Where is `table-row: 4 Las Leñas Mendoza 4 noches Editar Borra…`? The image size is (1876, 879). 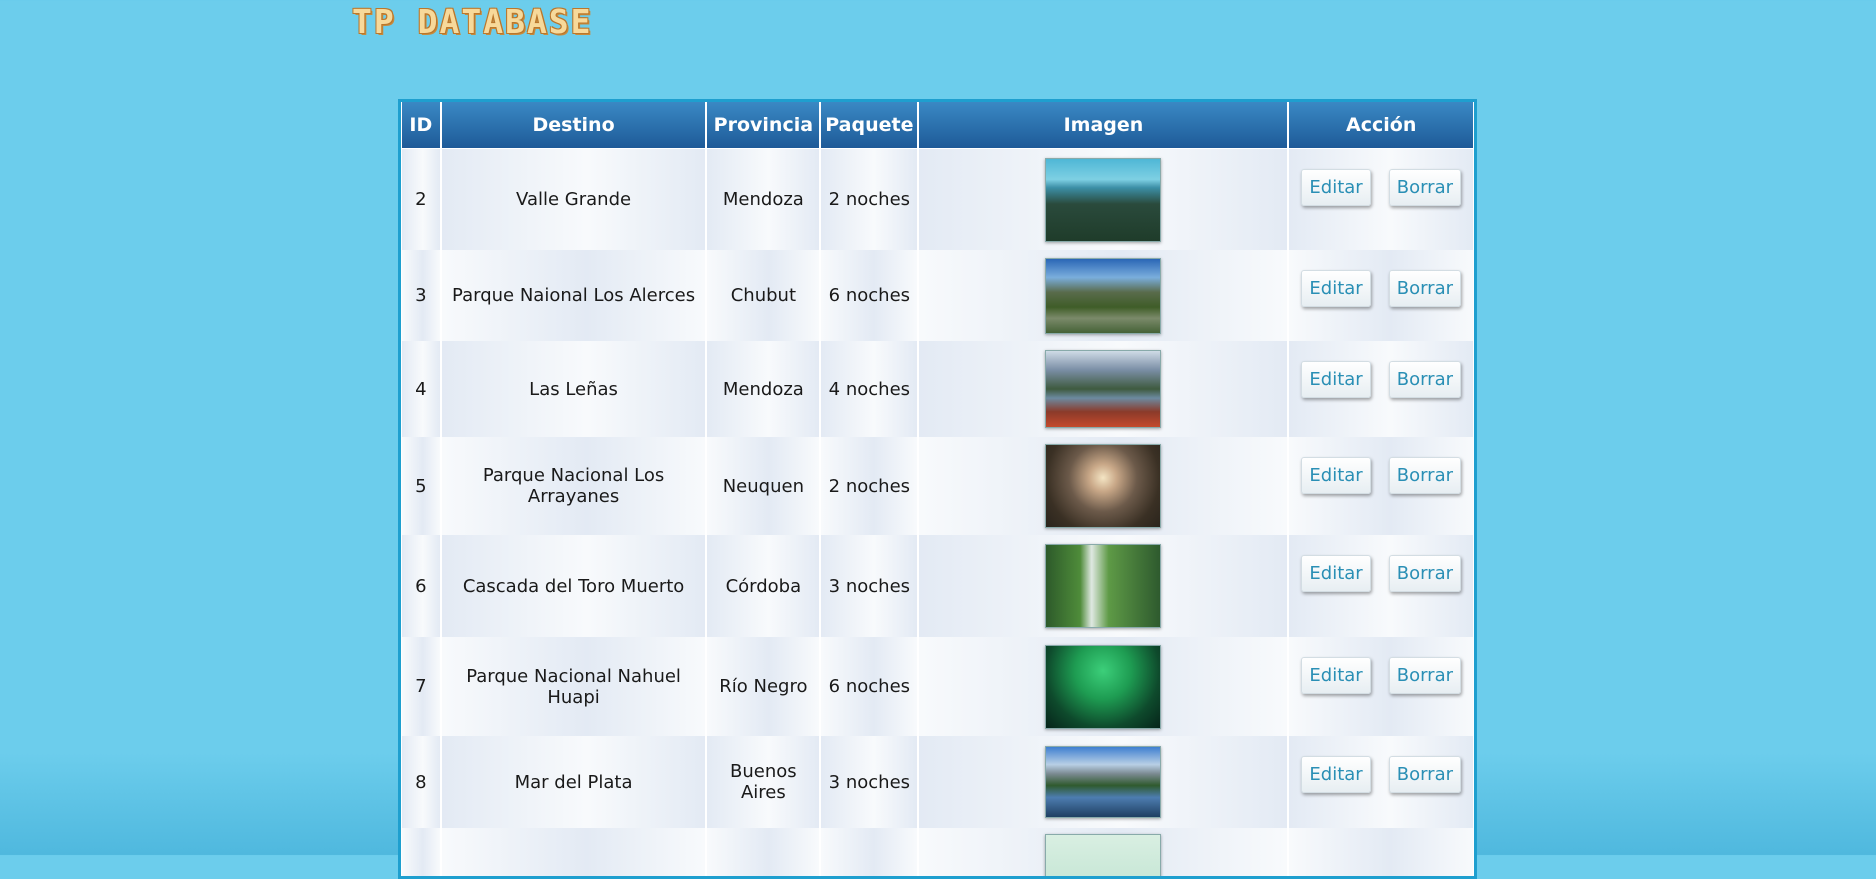
table-row: 4 Las Leñas Mendoza 4 noches Editar Borra… is located at coordinates (937, 389).